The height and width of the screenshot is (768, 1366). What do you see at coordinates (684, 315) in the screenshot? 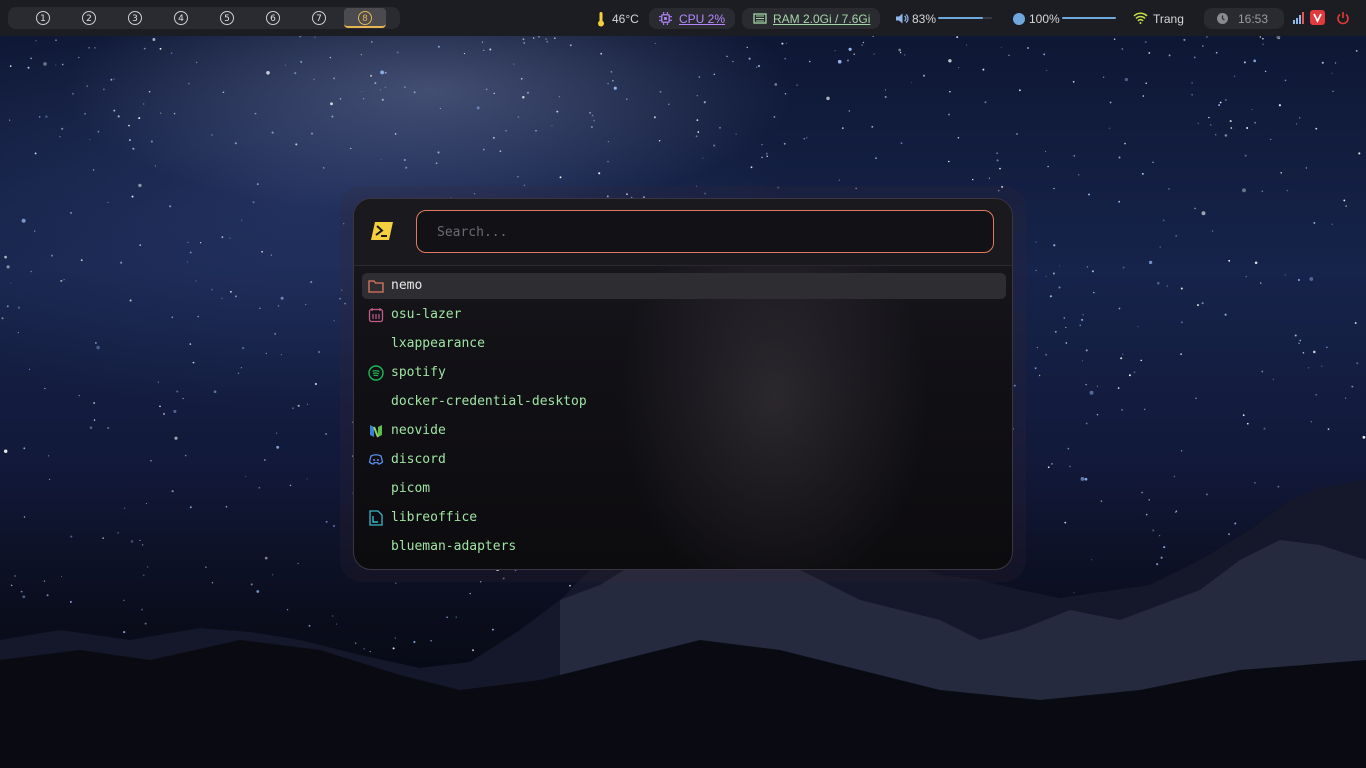
I see `list-item: osu-lazer` at bounding box center [684, 315].